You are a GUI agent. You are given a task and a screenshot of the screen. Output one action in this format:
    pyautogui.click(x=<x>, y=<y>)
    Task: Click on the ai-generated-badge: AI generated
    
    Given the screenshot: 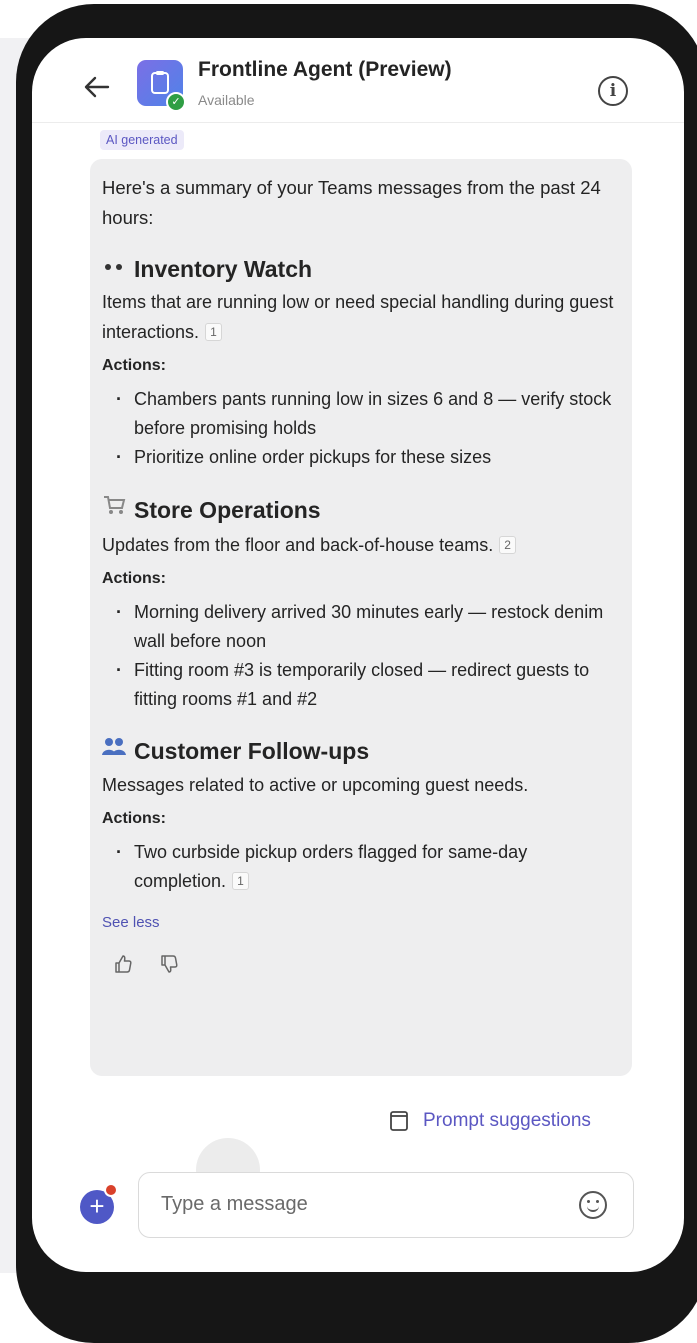 What is the action you would take?
    pyautogui.click(x=142, y=140)
    